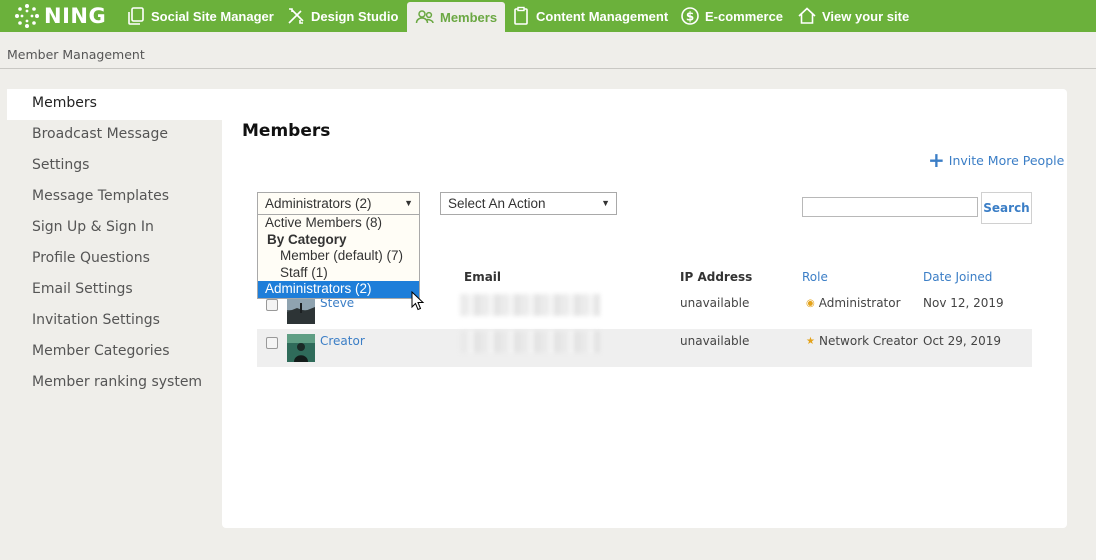 The width and height of the screenshot is (1096, 560). I want to click on dropdown-option-staff: Staff (1), so click(338, 273).